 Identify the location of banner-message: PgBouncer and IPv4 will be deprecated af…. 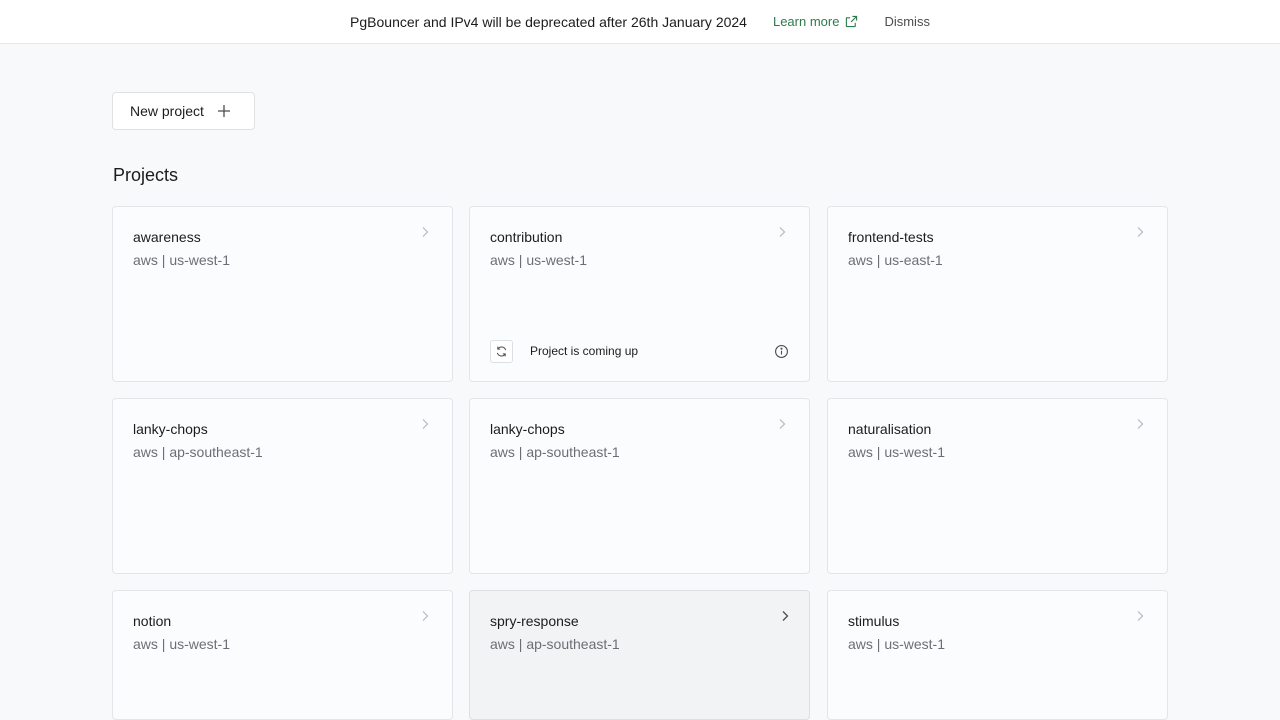
(548, 21).